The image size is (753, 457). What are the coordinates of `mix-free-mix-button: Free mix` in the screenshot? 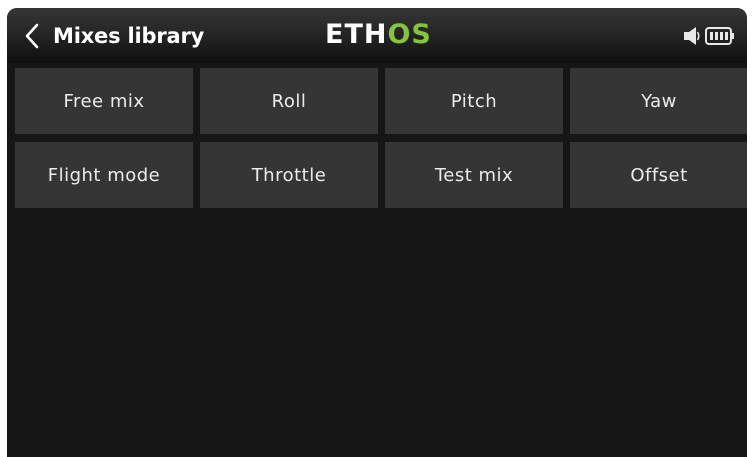 It's located at (104, 101).